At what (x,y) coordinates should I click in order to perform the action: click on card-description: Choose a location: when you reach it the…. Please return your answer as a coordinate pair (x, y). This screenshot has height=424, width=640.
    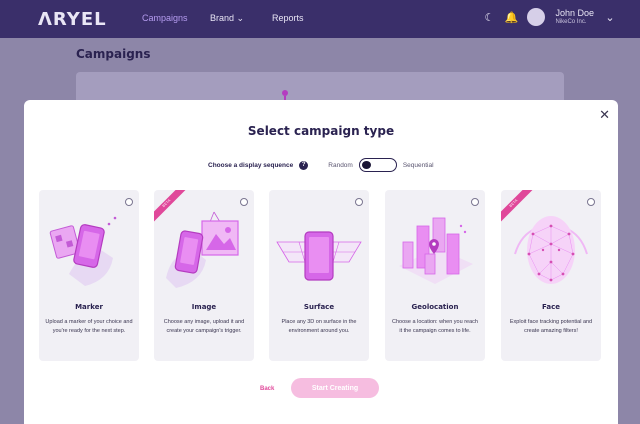
    Looking at the image, I should click on (435, 326).